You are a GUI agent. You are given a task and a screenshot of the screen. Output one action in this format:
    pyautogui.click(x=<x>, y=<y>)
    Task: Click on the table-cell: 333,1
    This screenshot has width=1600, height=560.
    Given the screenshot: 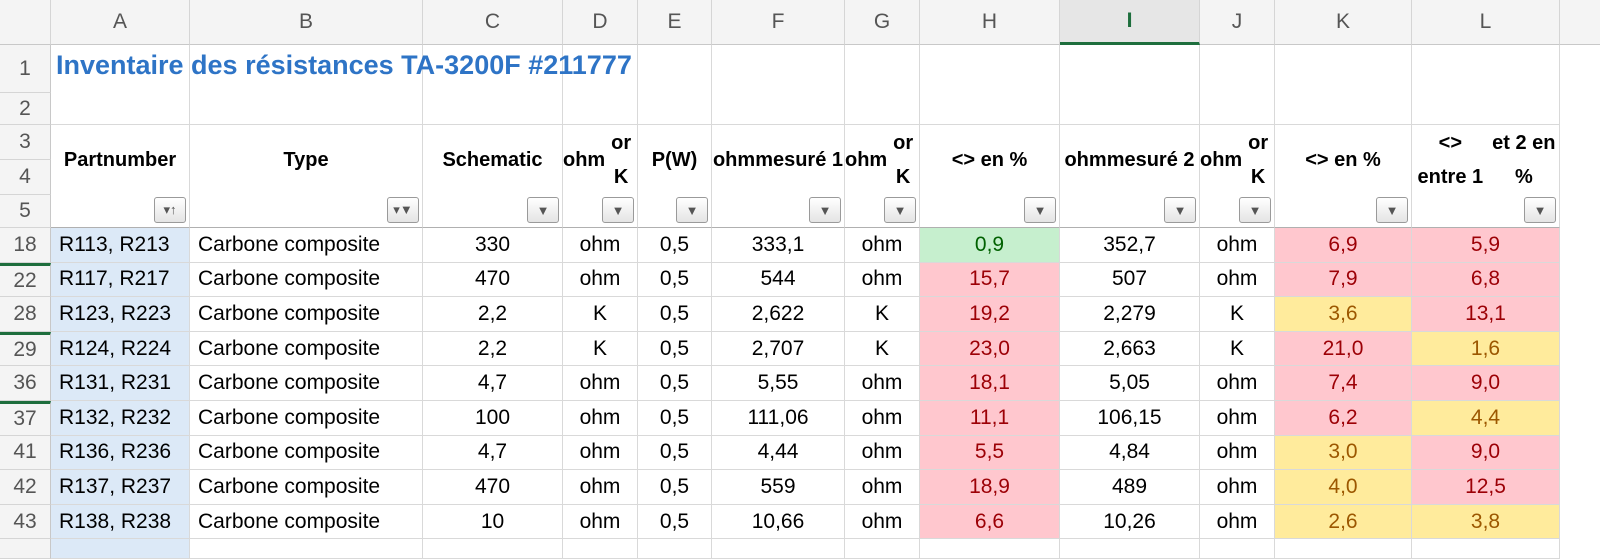 What is the action you would take?
    pyautogui.click(x=778, y=245)
    